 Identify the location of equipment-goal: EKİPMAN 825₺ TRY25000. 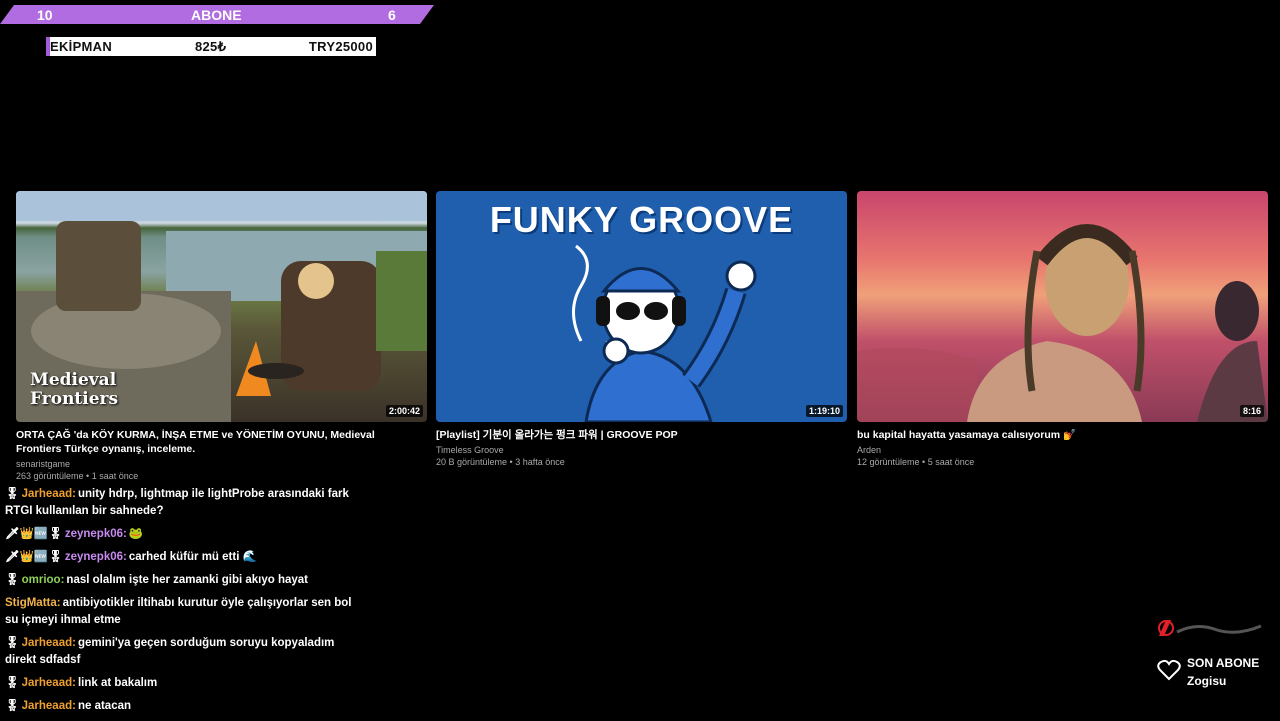
(211, 46).